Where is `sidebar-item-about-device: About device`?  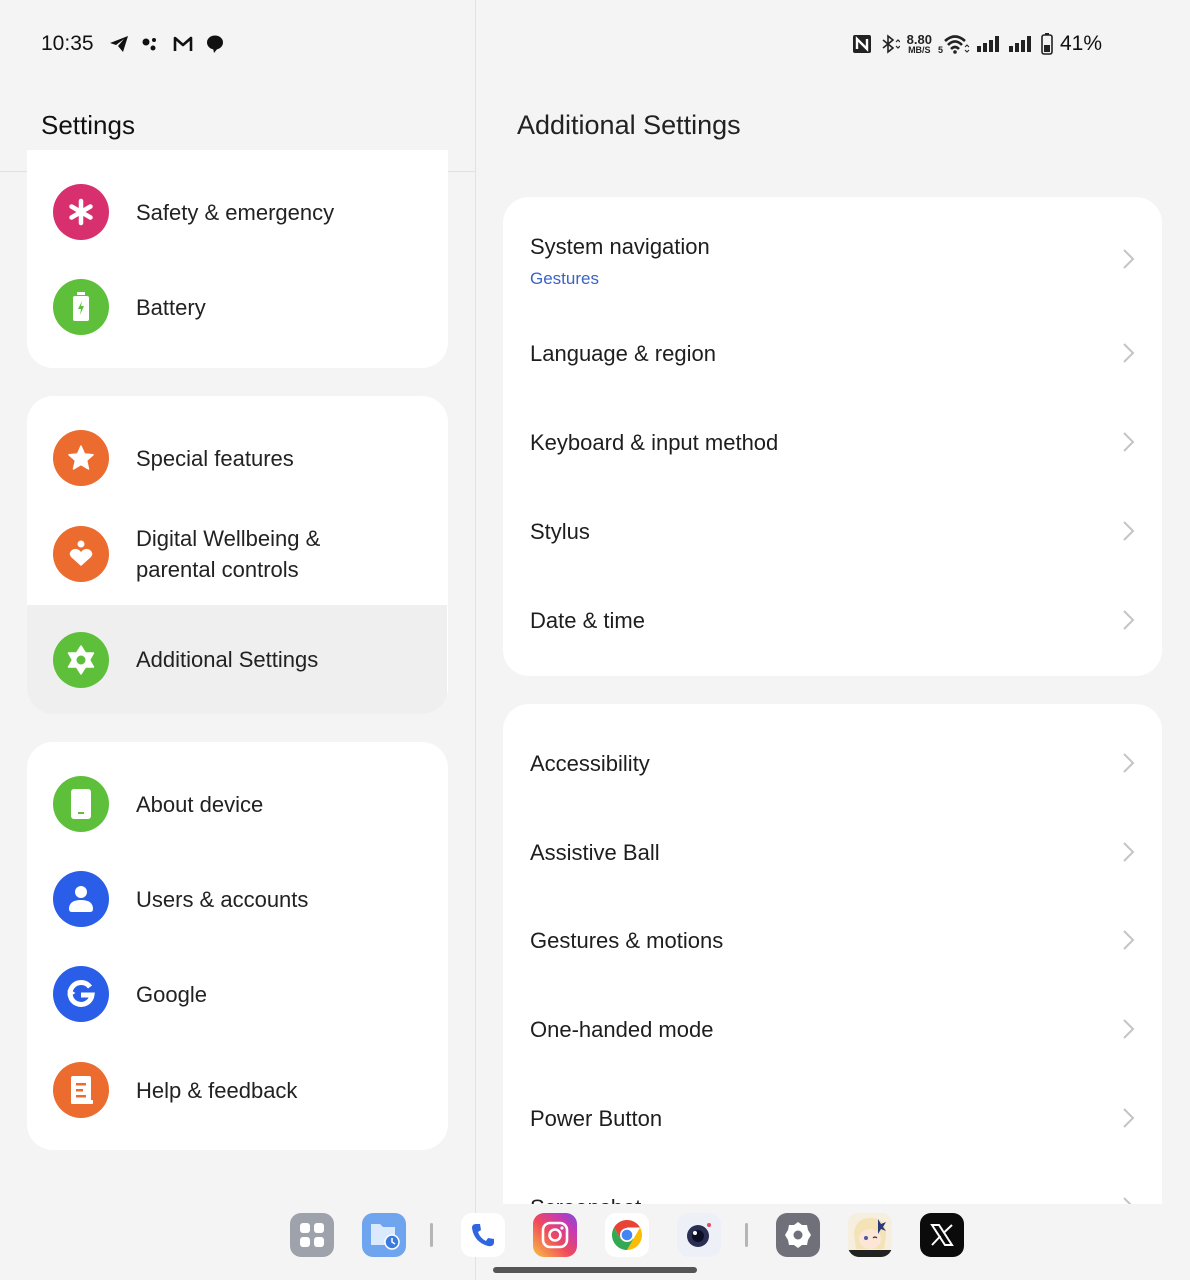
sidebar-item-about-device: About device is located at coordinates (237, 804).